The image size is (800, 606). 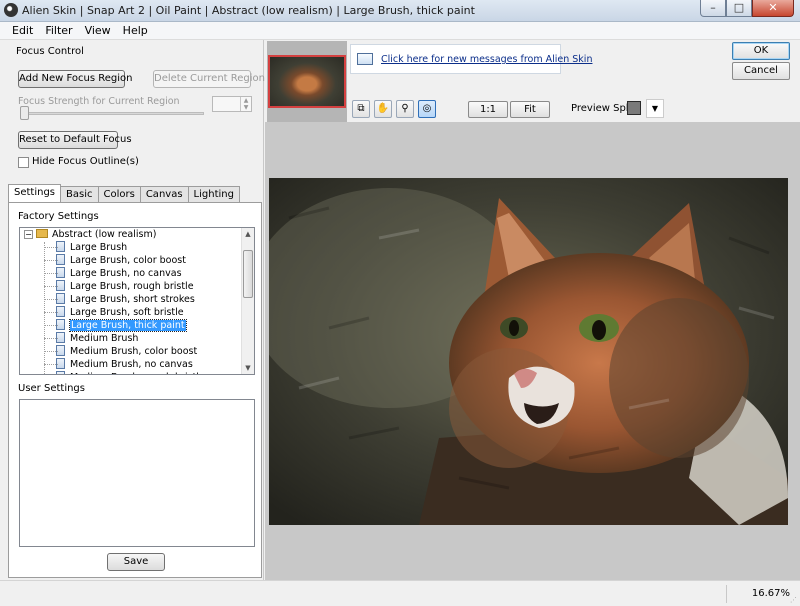 What do you see at coordinates (75, 140) in the screenshot?
I see `reset-focus-button: Reset to Default Focus` at bounding box center [75, 140].